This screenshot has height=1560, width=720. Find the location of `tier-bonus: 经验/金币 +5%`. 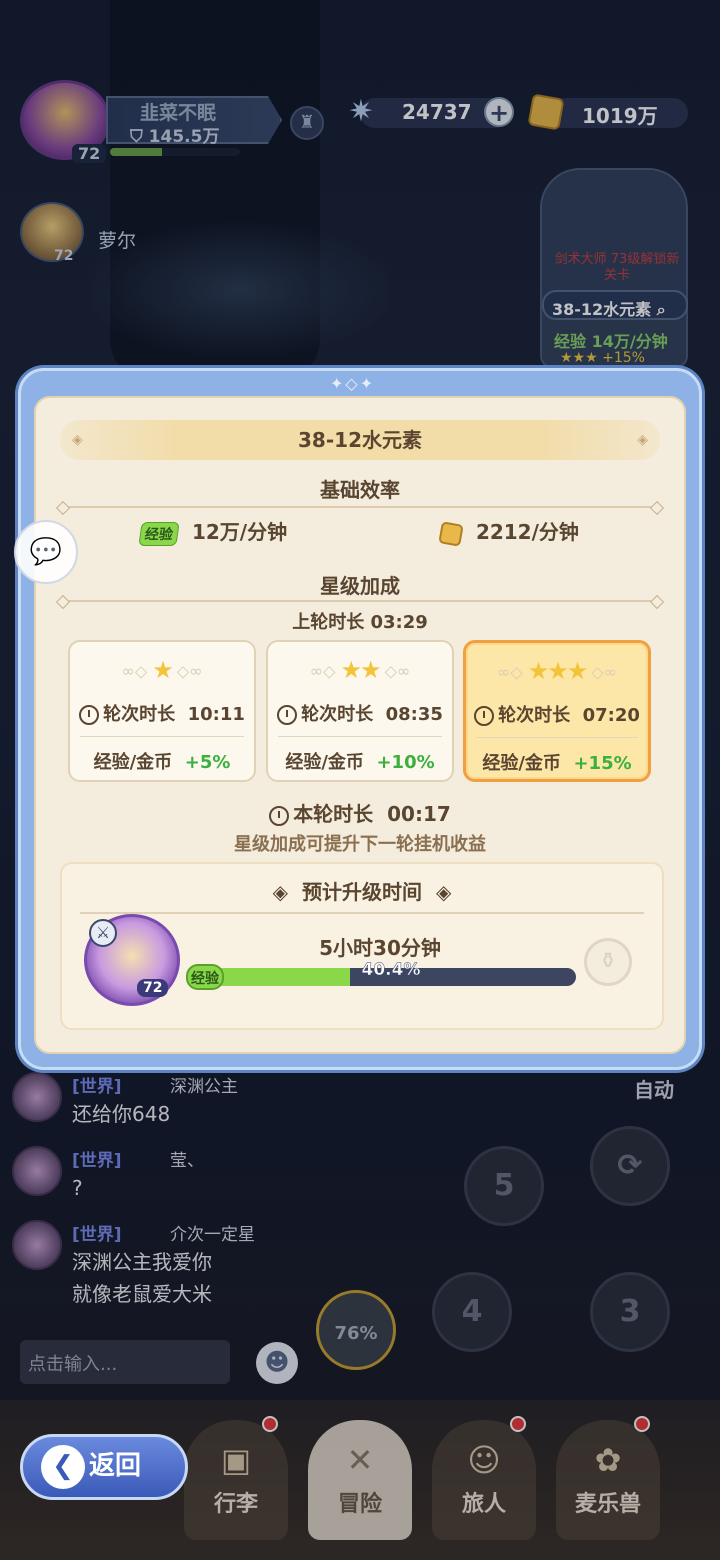

tier-bonus: 经验/金币 +5% is located at coordinates (162, 761).